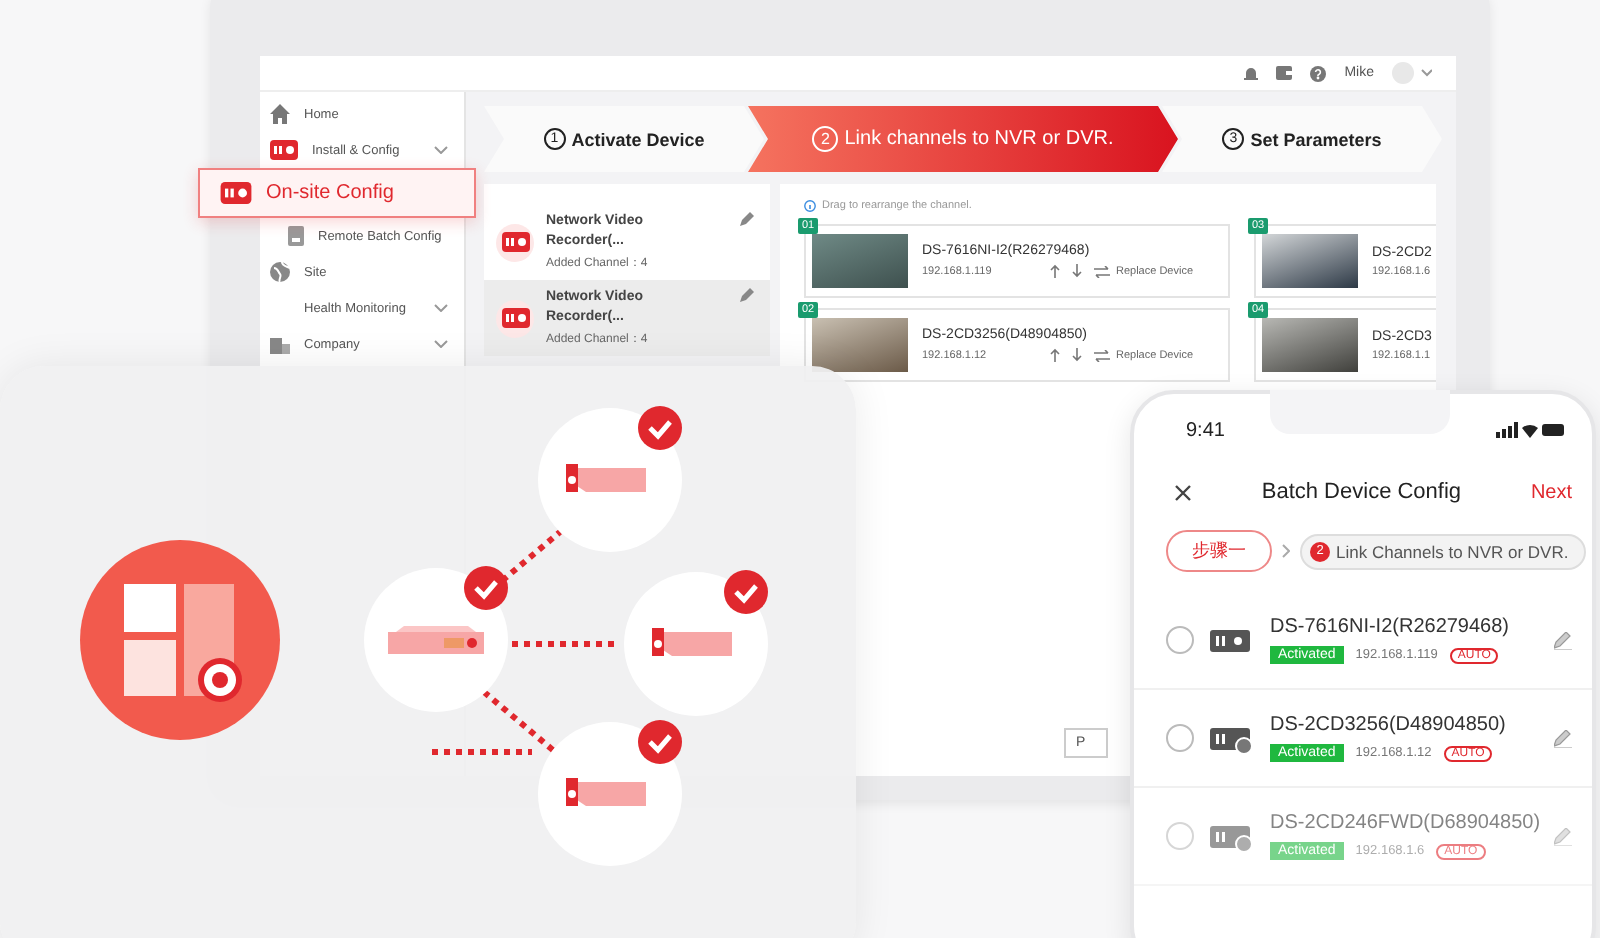 The height and width of the screenshot is (938, 1600). What do you see at coordinates (1530, 430) in the screenshot?
I see `status-icons` at bounding box center [1530, 430].